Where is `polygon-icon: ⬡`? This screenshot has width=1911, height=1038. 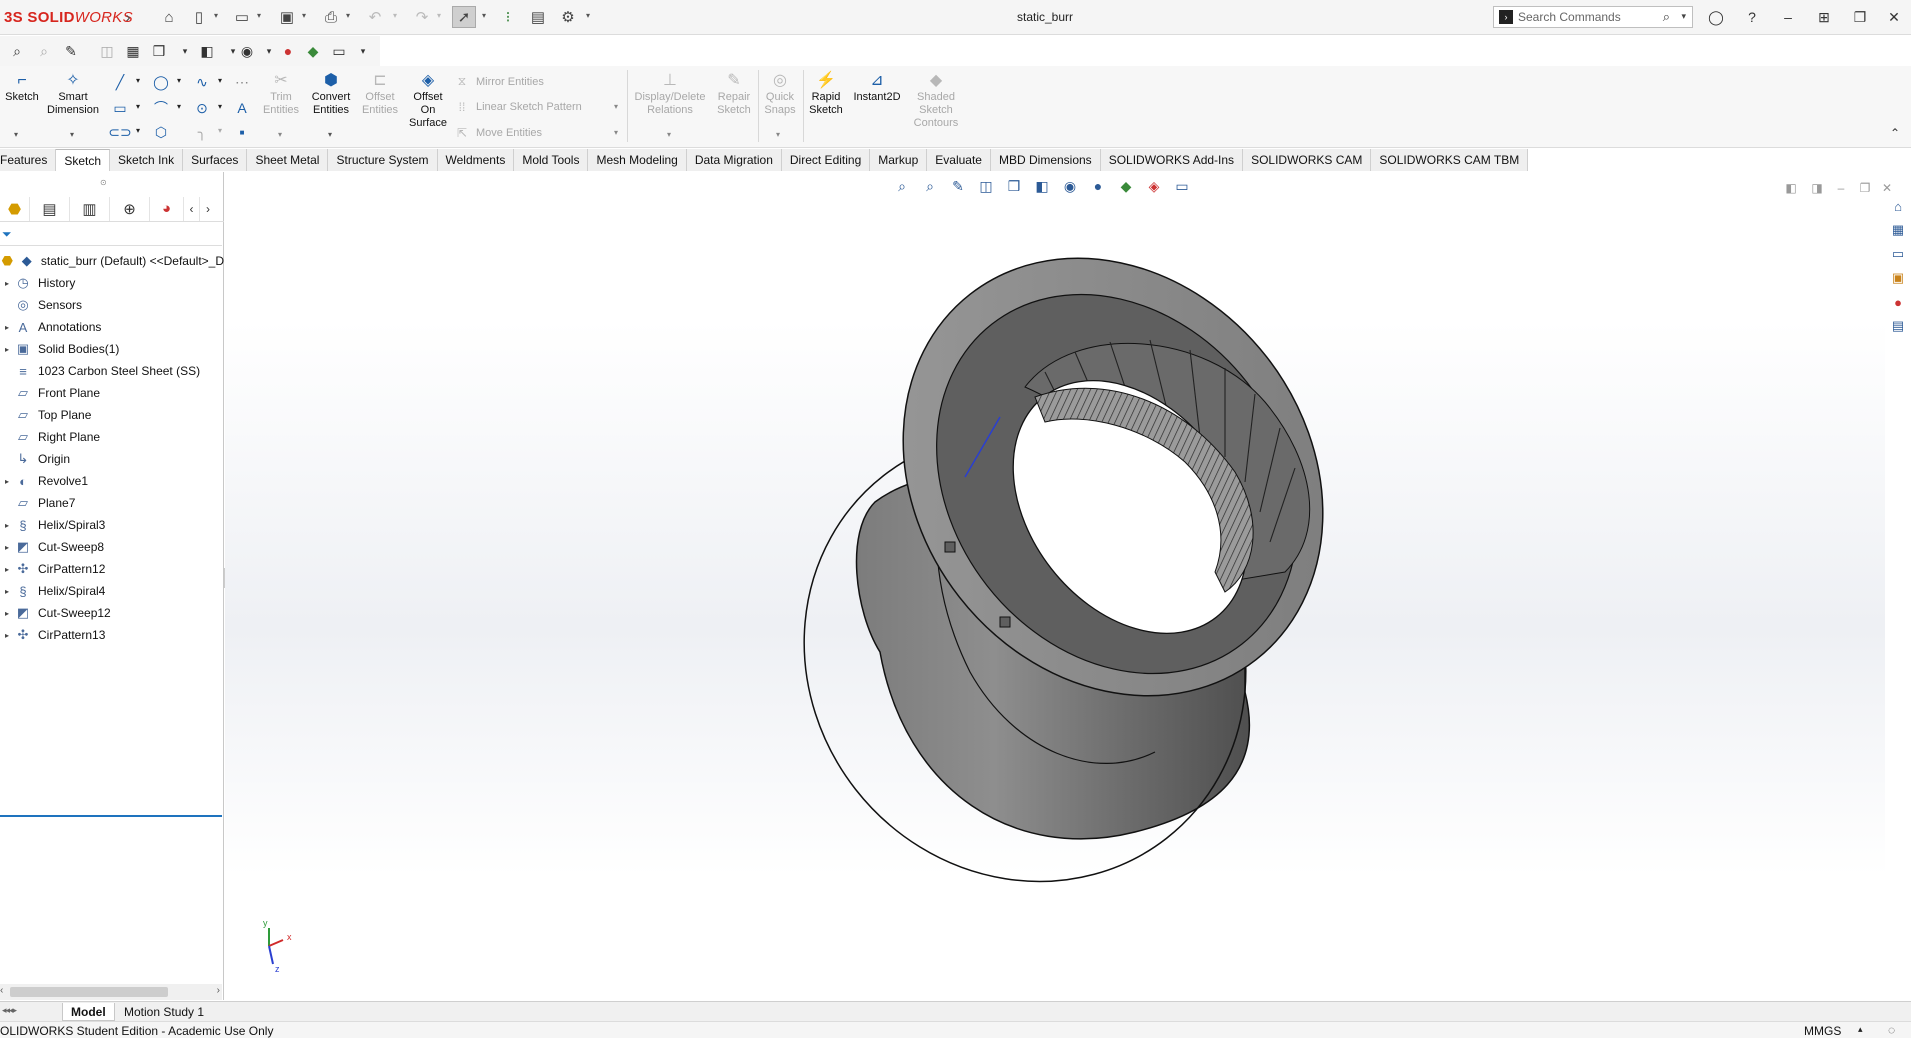
polygon-icon: ⬡ is located at coordinates (161, 132).